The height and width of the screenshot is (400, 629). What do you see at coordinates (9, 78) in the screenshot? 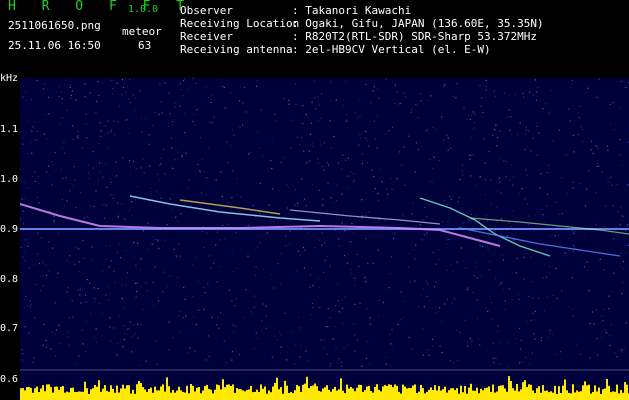
I see `y-axis-unit: kHz` at bounding box center [9, 78].